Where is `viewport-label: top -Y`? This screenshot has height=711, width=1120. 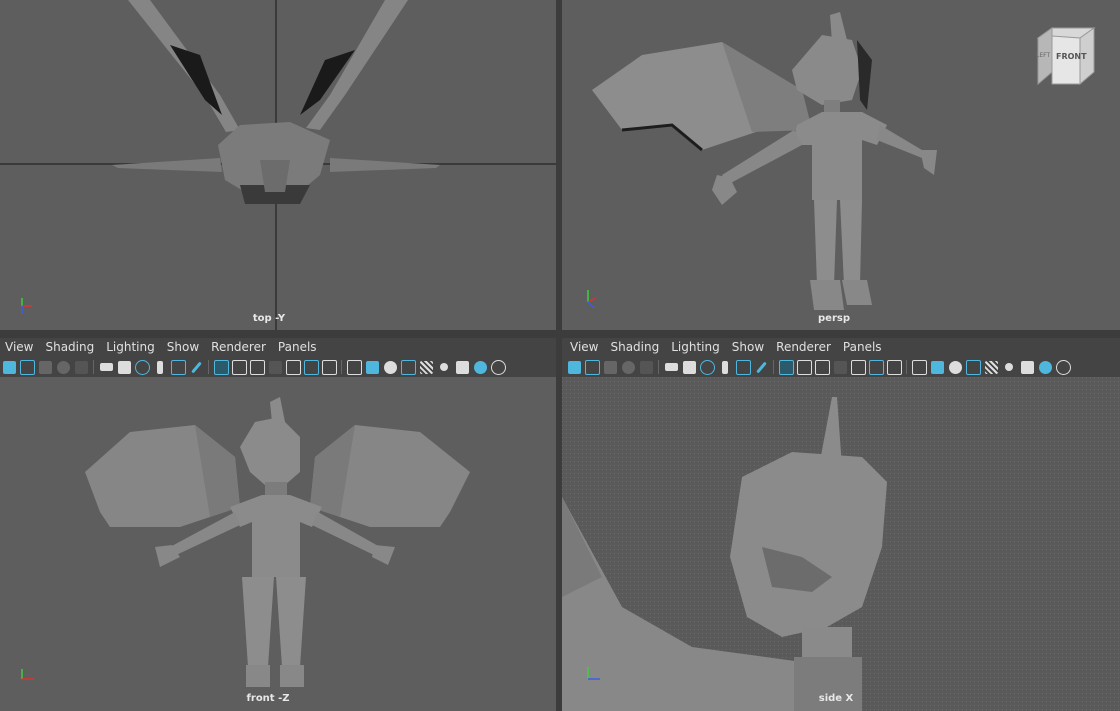
viewport-label: top -Y is located at coordinates (269, 318).